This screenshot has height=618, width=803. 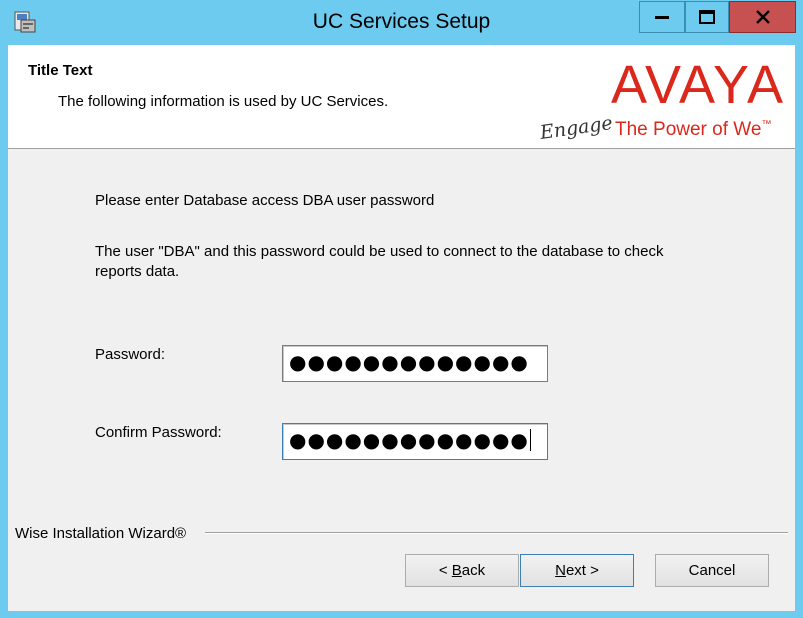 I want to click on next-accelerator: N, so click(x=560, y=570).